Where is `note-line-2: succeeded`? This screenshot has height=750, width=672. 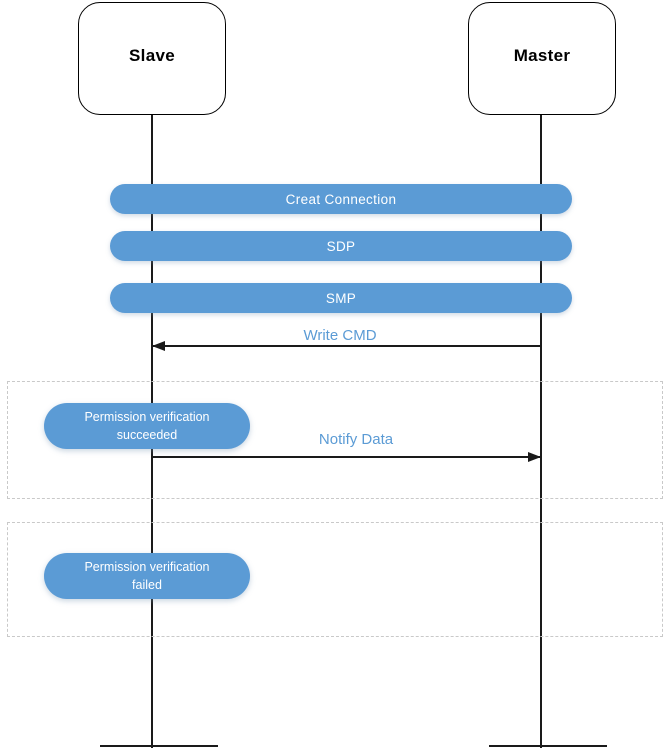
note-line-2: succeeded is located at coordinates (147, 435).